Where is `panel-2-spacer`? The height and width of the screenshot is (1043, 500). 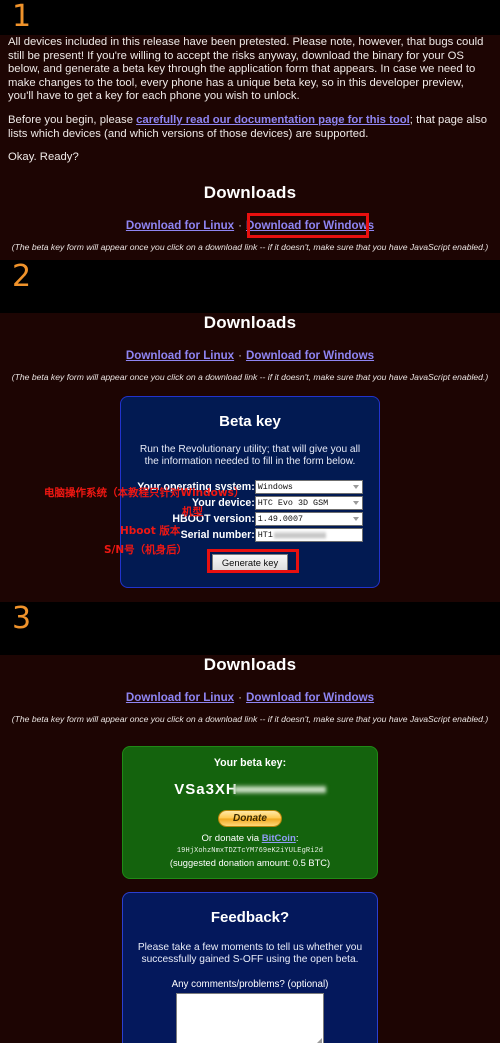 panel-2-spacer is located at coordinates (250, 595).